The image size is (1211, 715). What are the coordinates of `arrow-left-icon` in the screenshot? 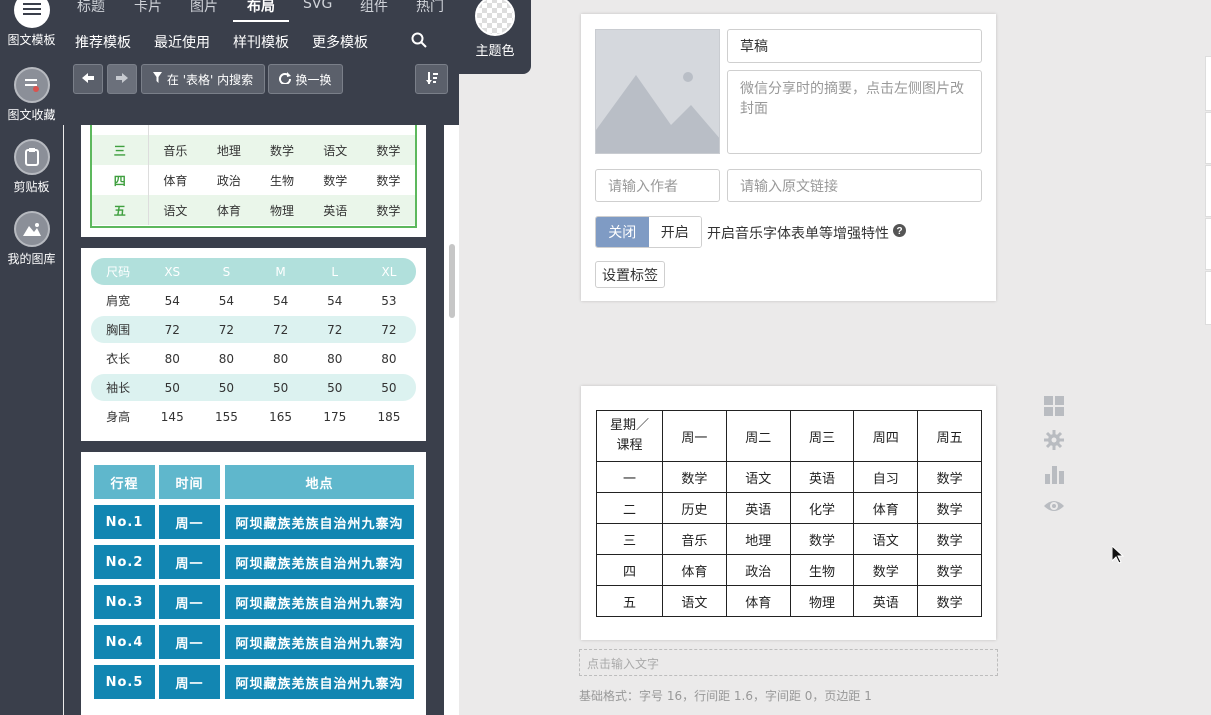 It's located at (88, 79).